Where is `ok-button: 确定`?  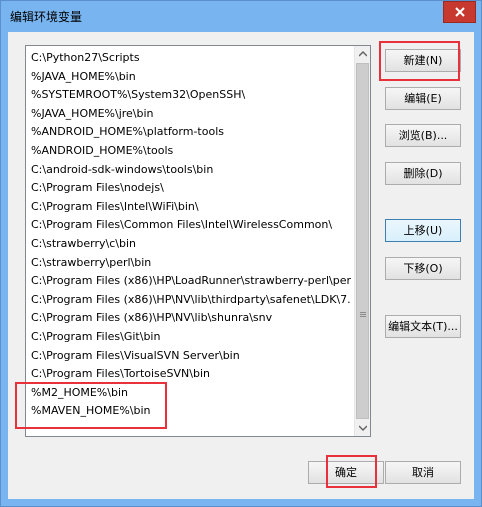 ok-button: 确定 is located at coordinates (346, 472).